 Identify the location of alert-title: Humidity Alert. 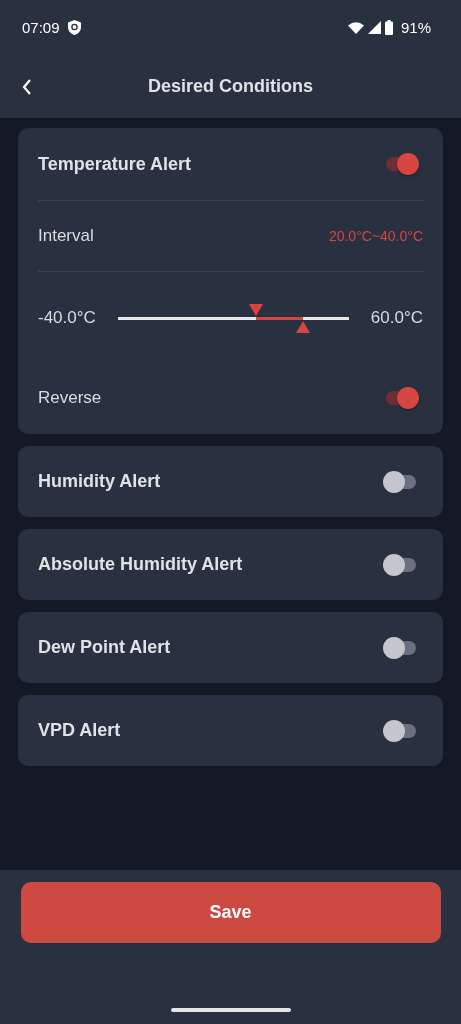
(99, 481).